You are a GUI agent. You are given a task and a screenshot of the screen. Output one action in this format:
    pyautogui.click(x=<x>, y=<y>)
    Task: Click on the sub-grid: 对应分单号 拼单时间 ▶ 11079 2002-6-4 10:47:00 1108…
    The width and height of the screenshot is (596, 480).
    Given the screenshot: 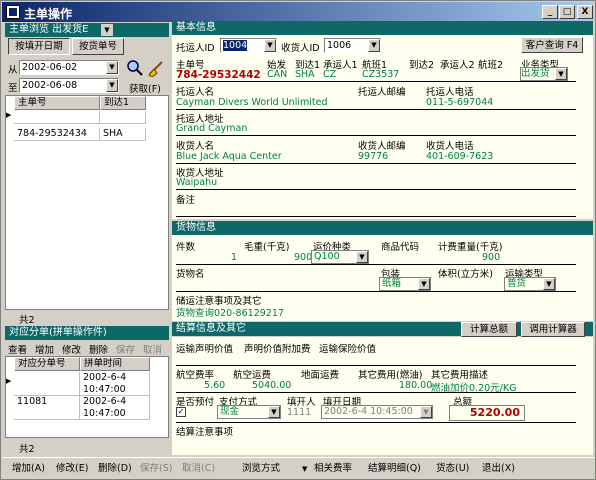 What is the action you would take?
    pyautogui.click(x=87, y=397)
    